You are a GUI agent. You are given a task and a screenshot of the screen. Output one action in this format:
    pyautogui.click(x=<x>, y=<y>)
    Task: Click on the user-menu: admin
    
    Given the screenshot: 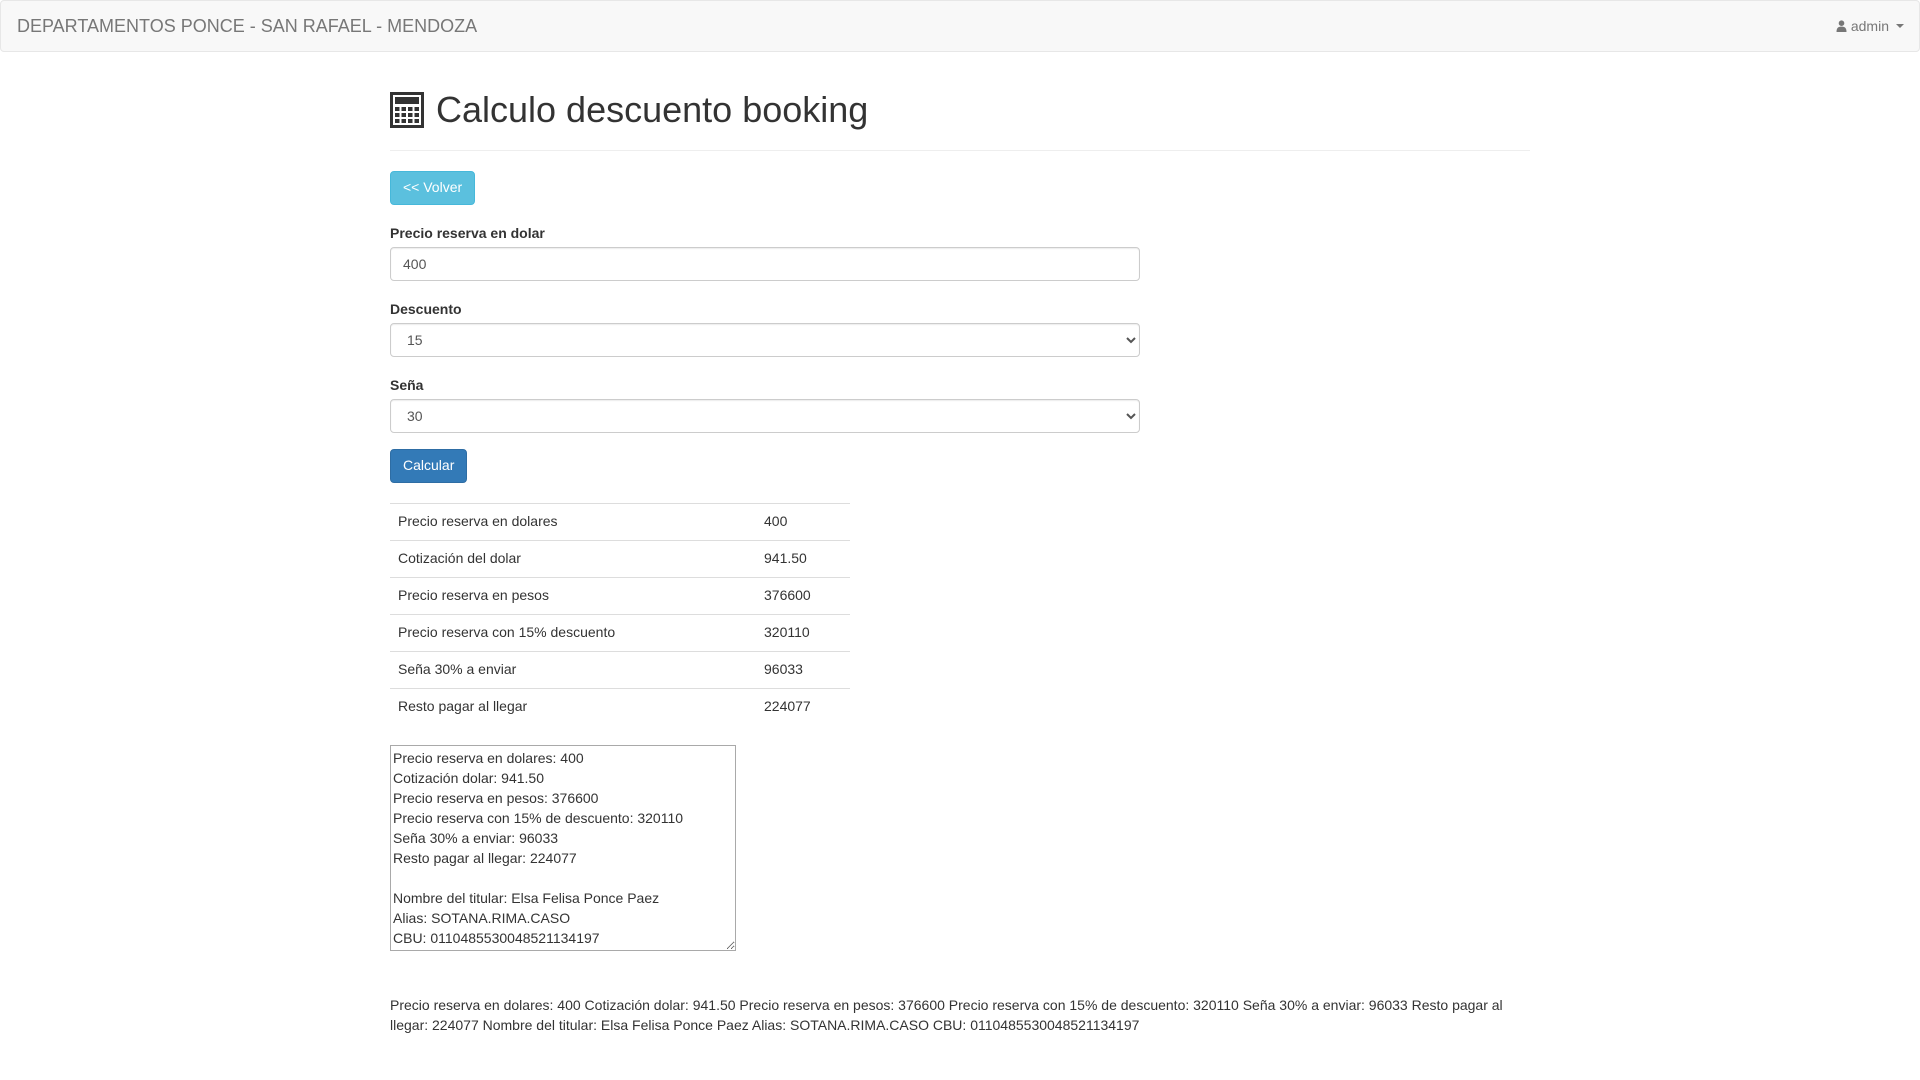 What is the action you would take?
    pyautogui.click(x=1870, y=26)
    